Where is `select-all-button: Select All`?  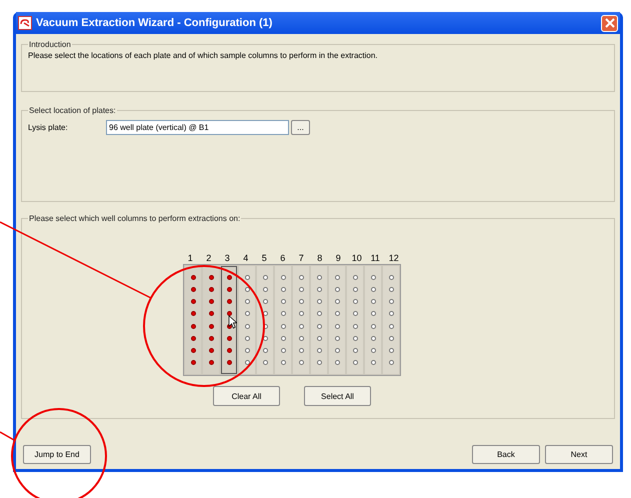
select-all-button: Select All is located at coordinates (337, 396).